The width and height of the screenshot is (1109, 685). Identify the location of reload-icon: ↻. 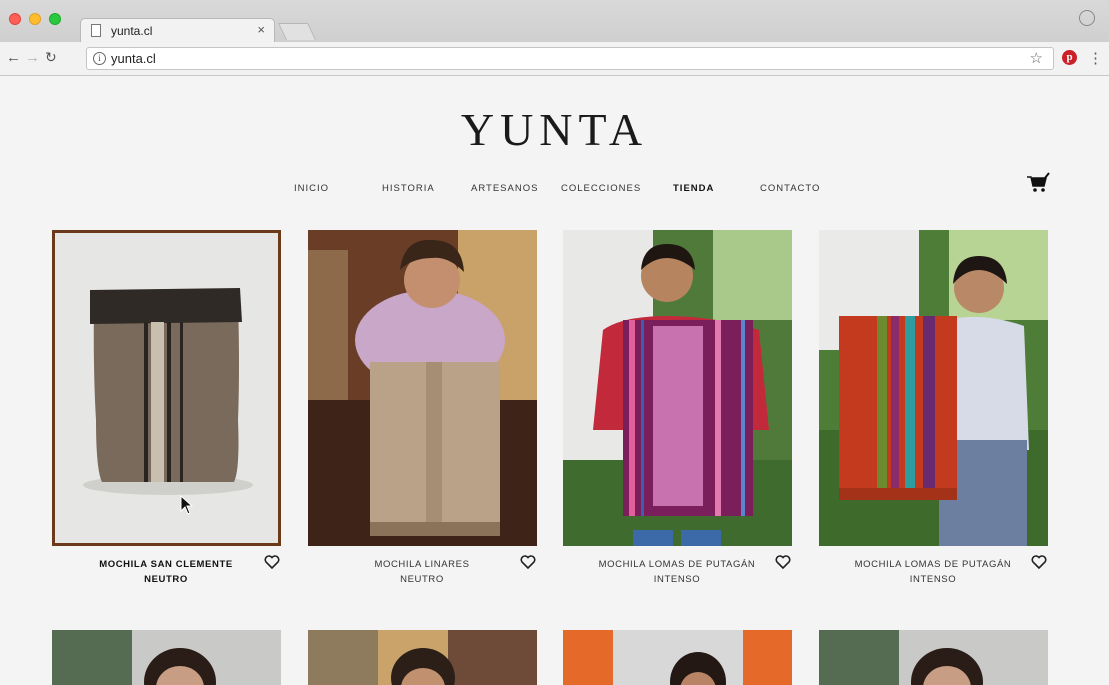
(51, 57).